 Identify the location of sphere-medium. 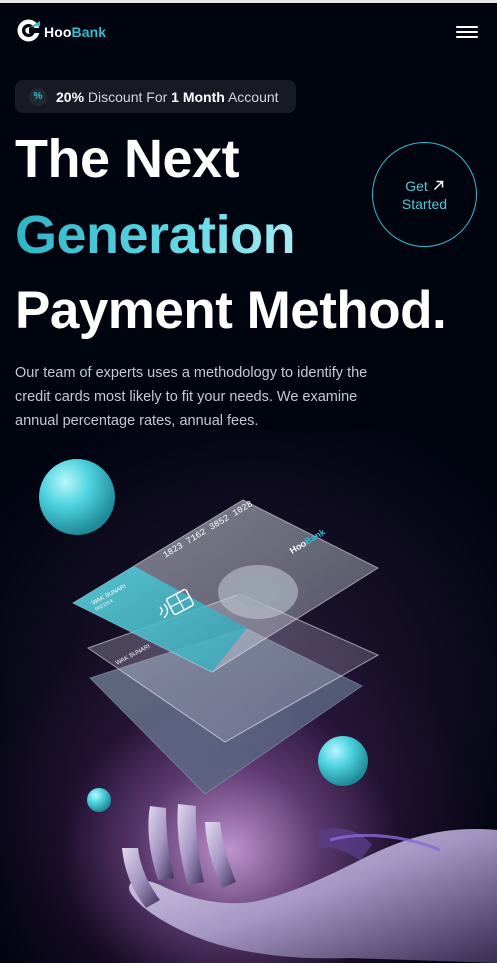
(343, 761).